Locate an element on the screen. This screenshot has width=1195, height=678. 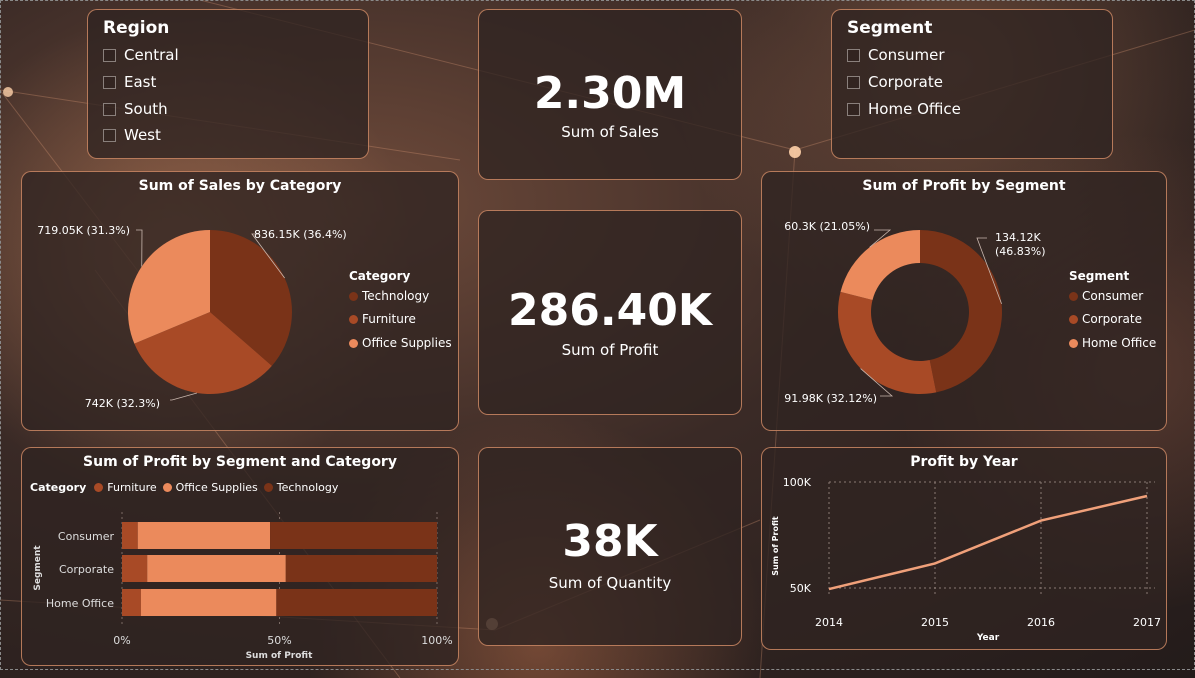
data-label: 742K (32.3%) is located at coordinates (122, 403).